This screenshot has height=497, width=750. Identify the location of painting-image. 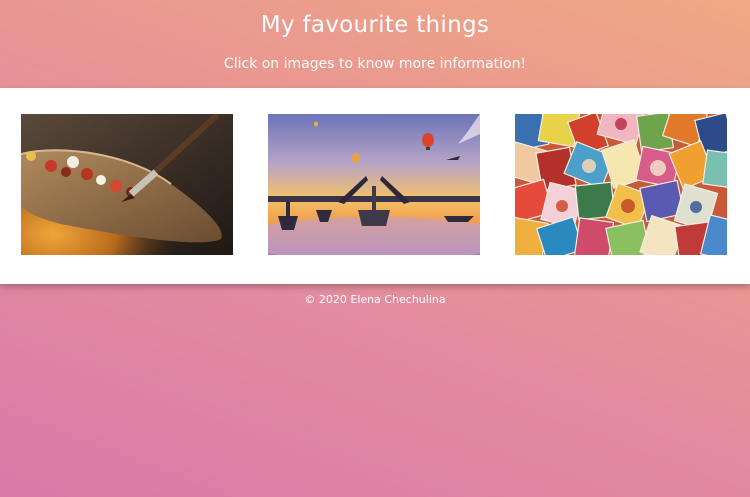
(127, 184).